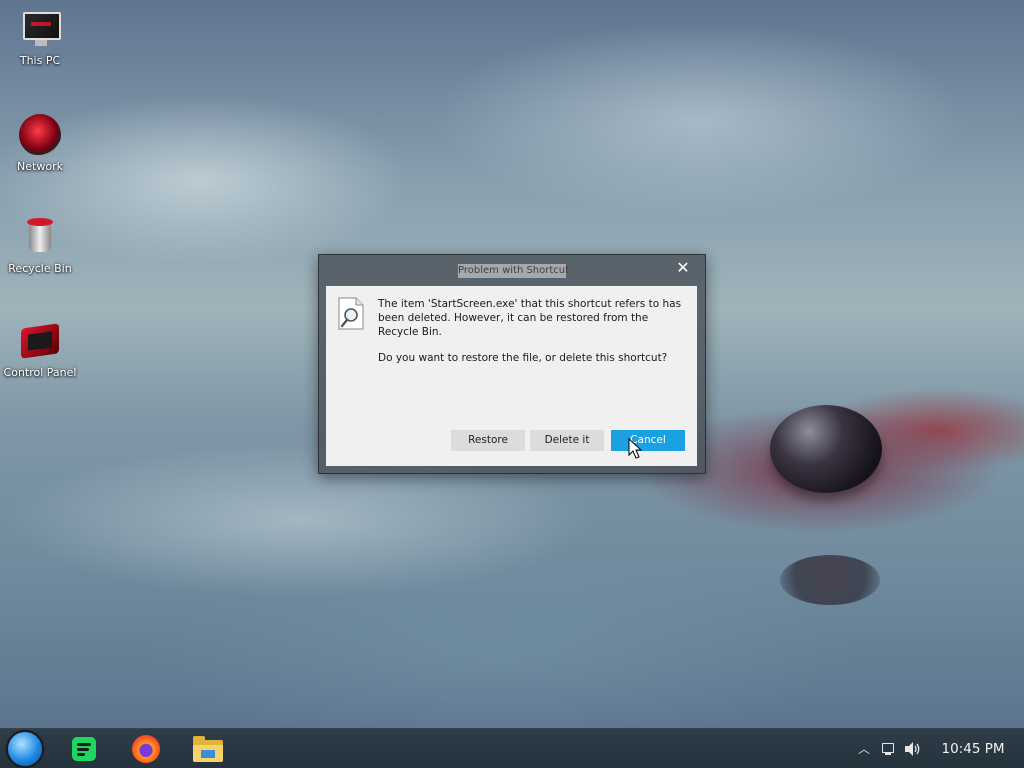  Describe the element at coordinates (40, 166) in the screenshot. I see `desktop-icon-label: Network` at that location.